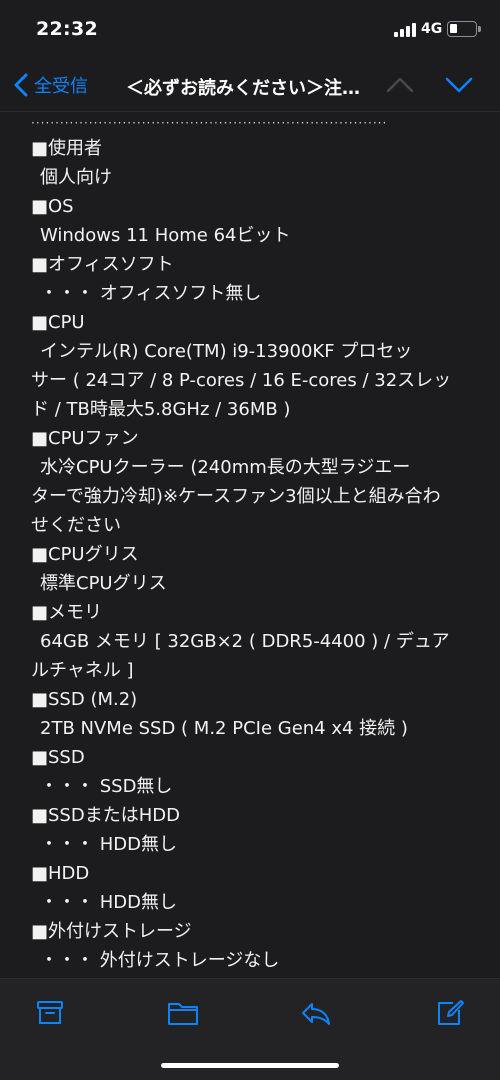 This screenshot has height=1080, width=500. I want to click on section-value: ルチャネル ], so click(82, 670).